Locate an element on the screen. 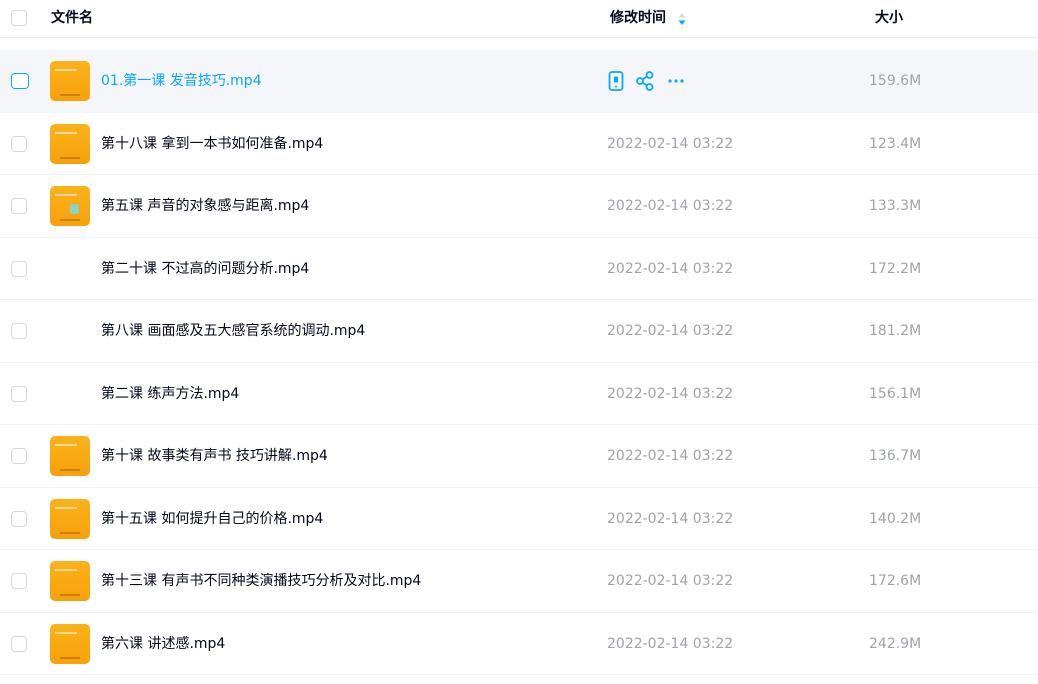  file-name: 第十三课 有声书不同种类演播技巧分析及对比.mp4 is located at coordinates (261, 581).